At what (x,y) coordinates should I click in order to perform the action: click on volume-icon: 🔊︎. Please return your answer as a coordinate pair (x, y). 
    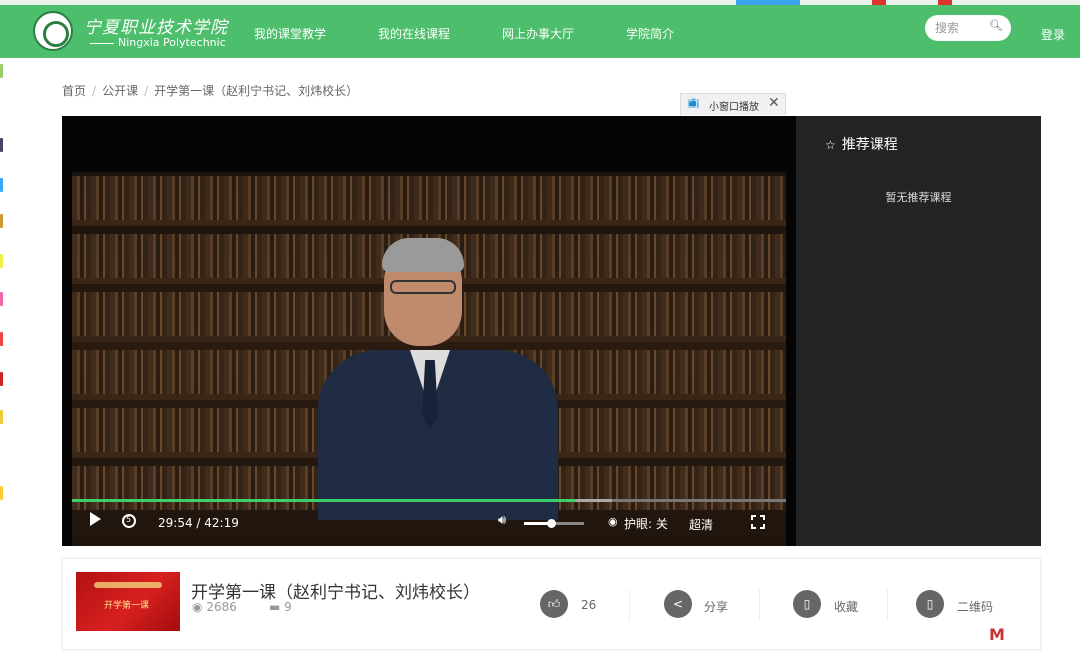
    Looking at the image, I should click on (502, 520).